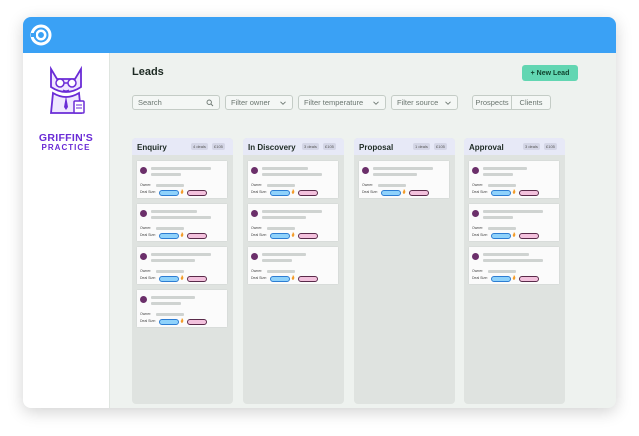  Describe the element at coordinates (272, 147) in the screenshot. I see `column-title: In Discovery` at that location.